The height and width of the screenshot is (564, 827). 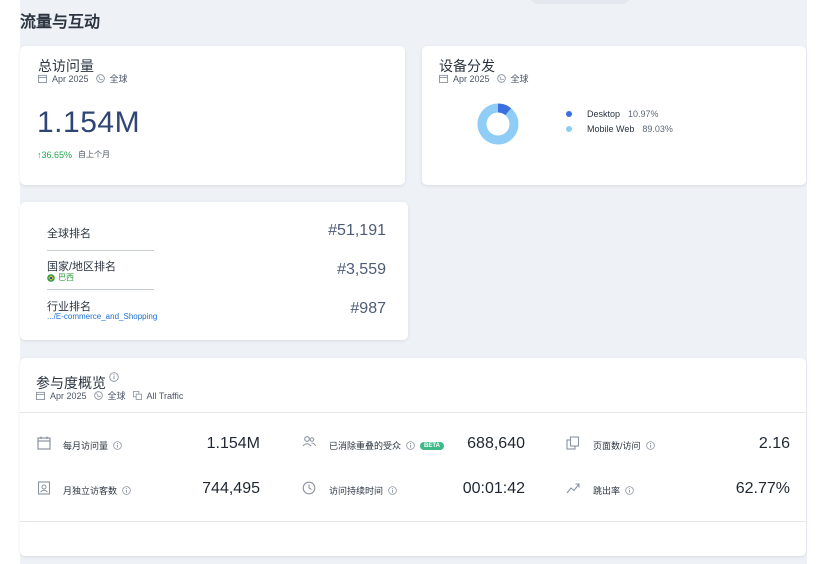 I want to click on monthly-visits-label: 每月访问量, so click(x=92, y=445).